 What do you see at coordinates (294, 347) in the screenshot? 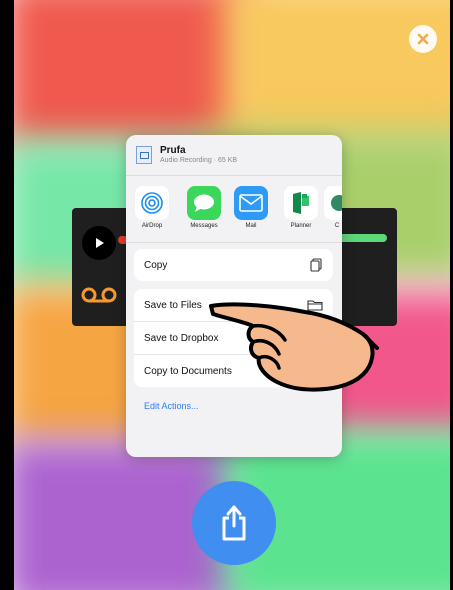
I see `pointing-hand-icon` at bounding box center [294, 347].